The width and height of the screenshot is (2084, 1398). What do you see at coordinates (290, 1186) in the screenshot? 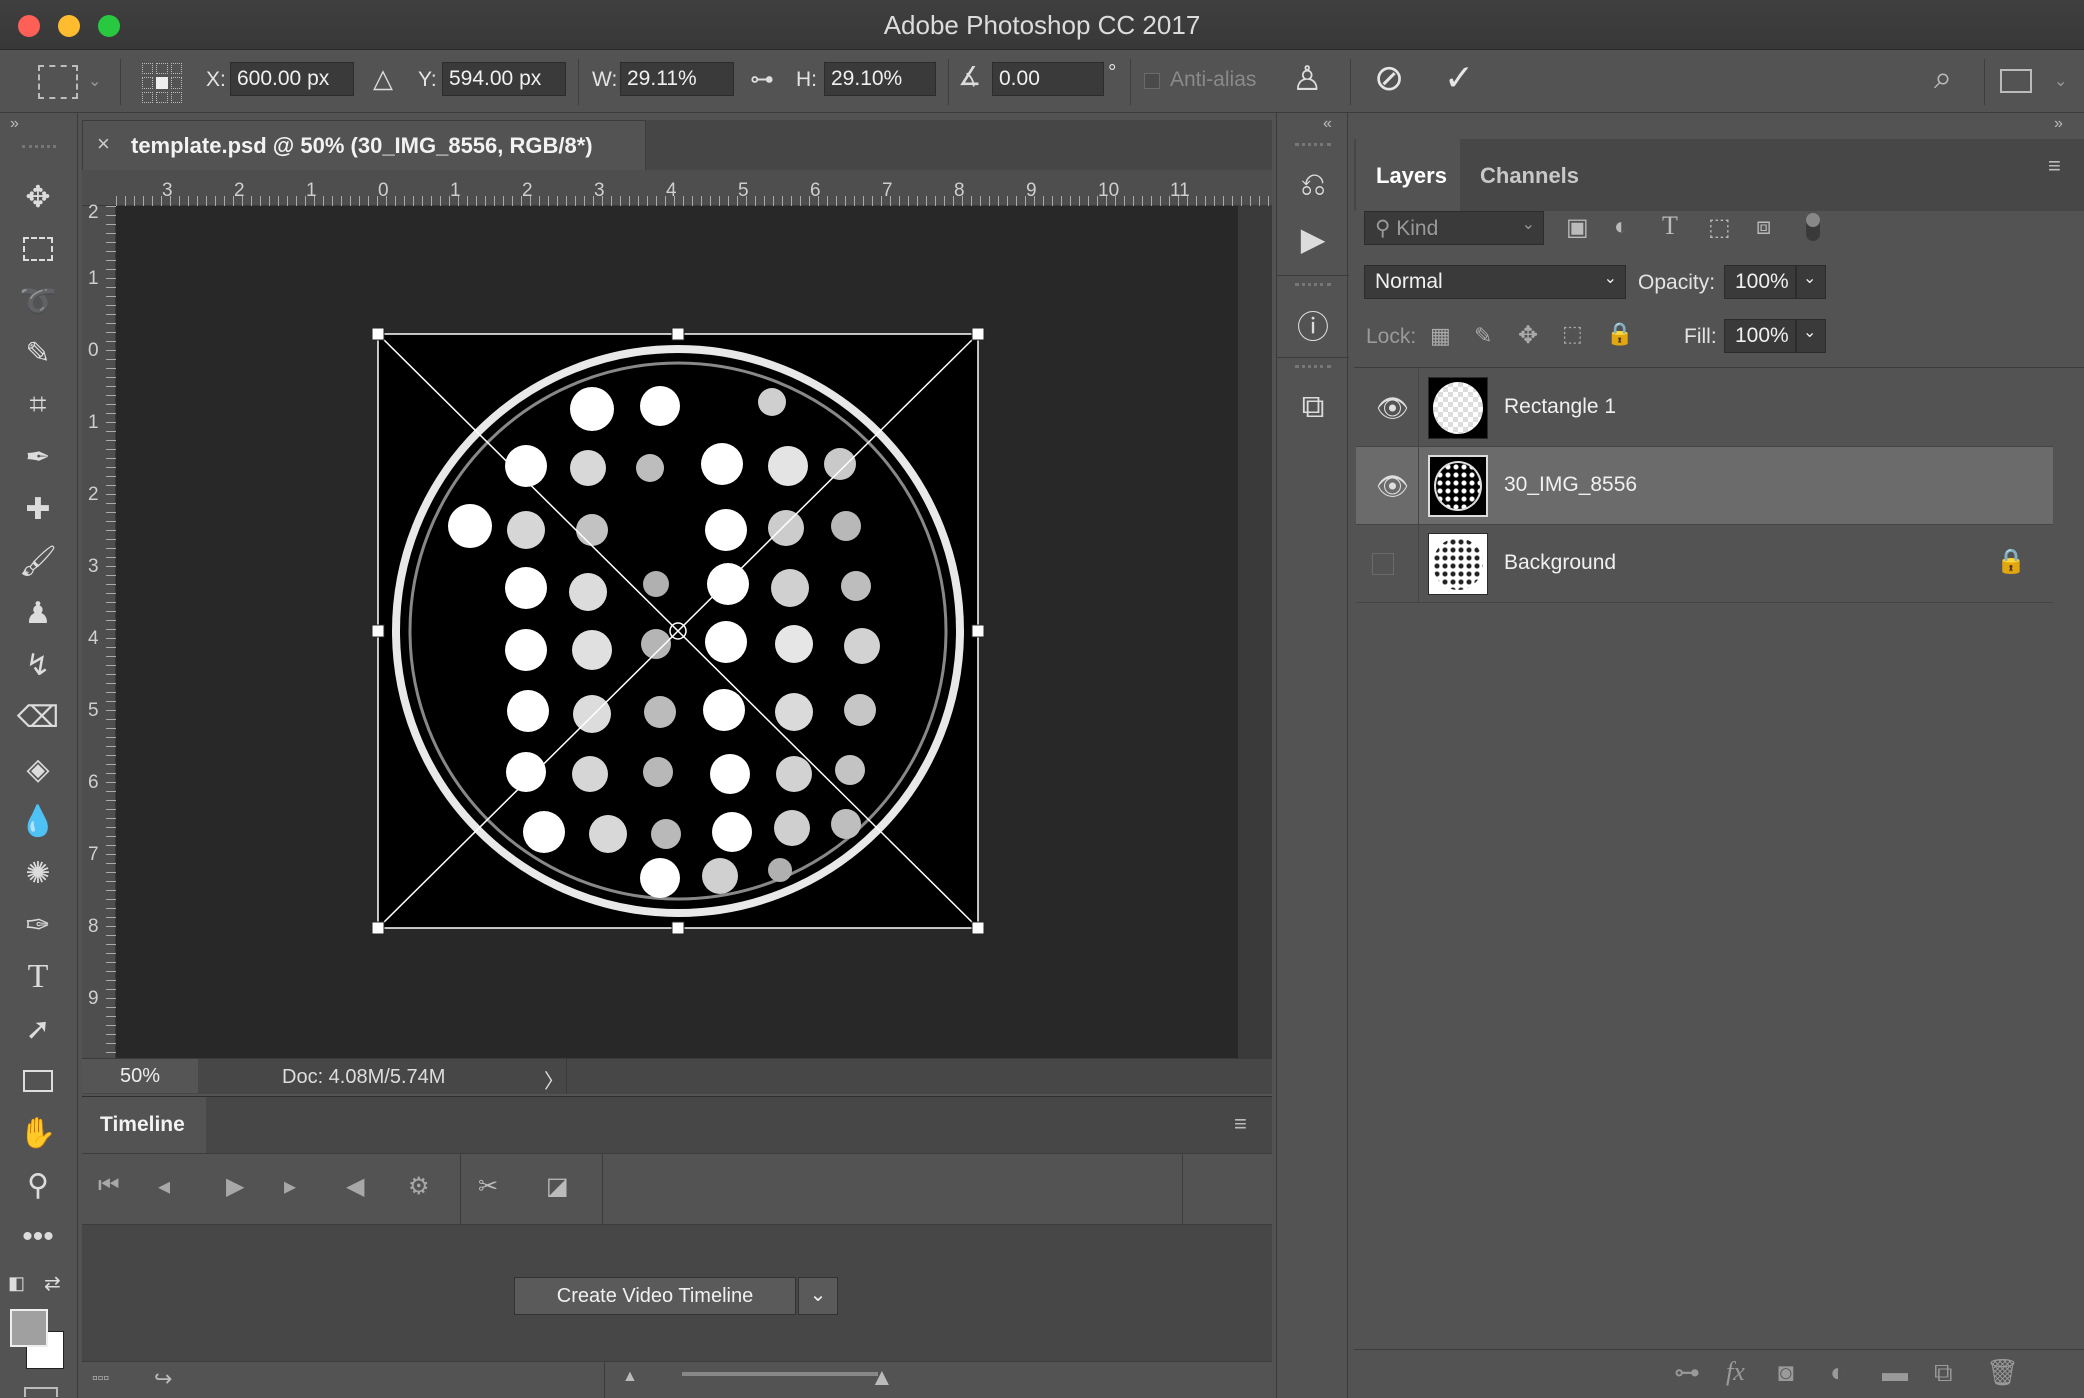
I see `next-frame-icon: ▸` at bounding box center [290, 1186].